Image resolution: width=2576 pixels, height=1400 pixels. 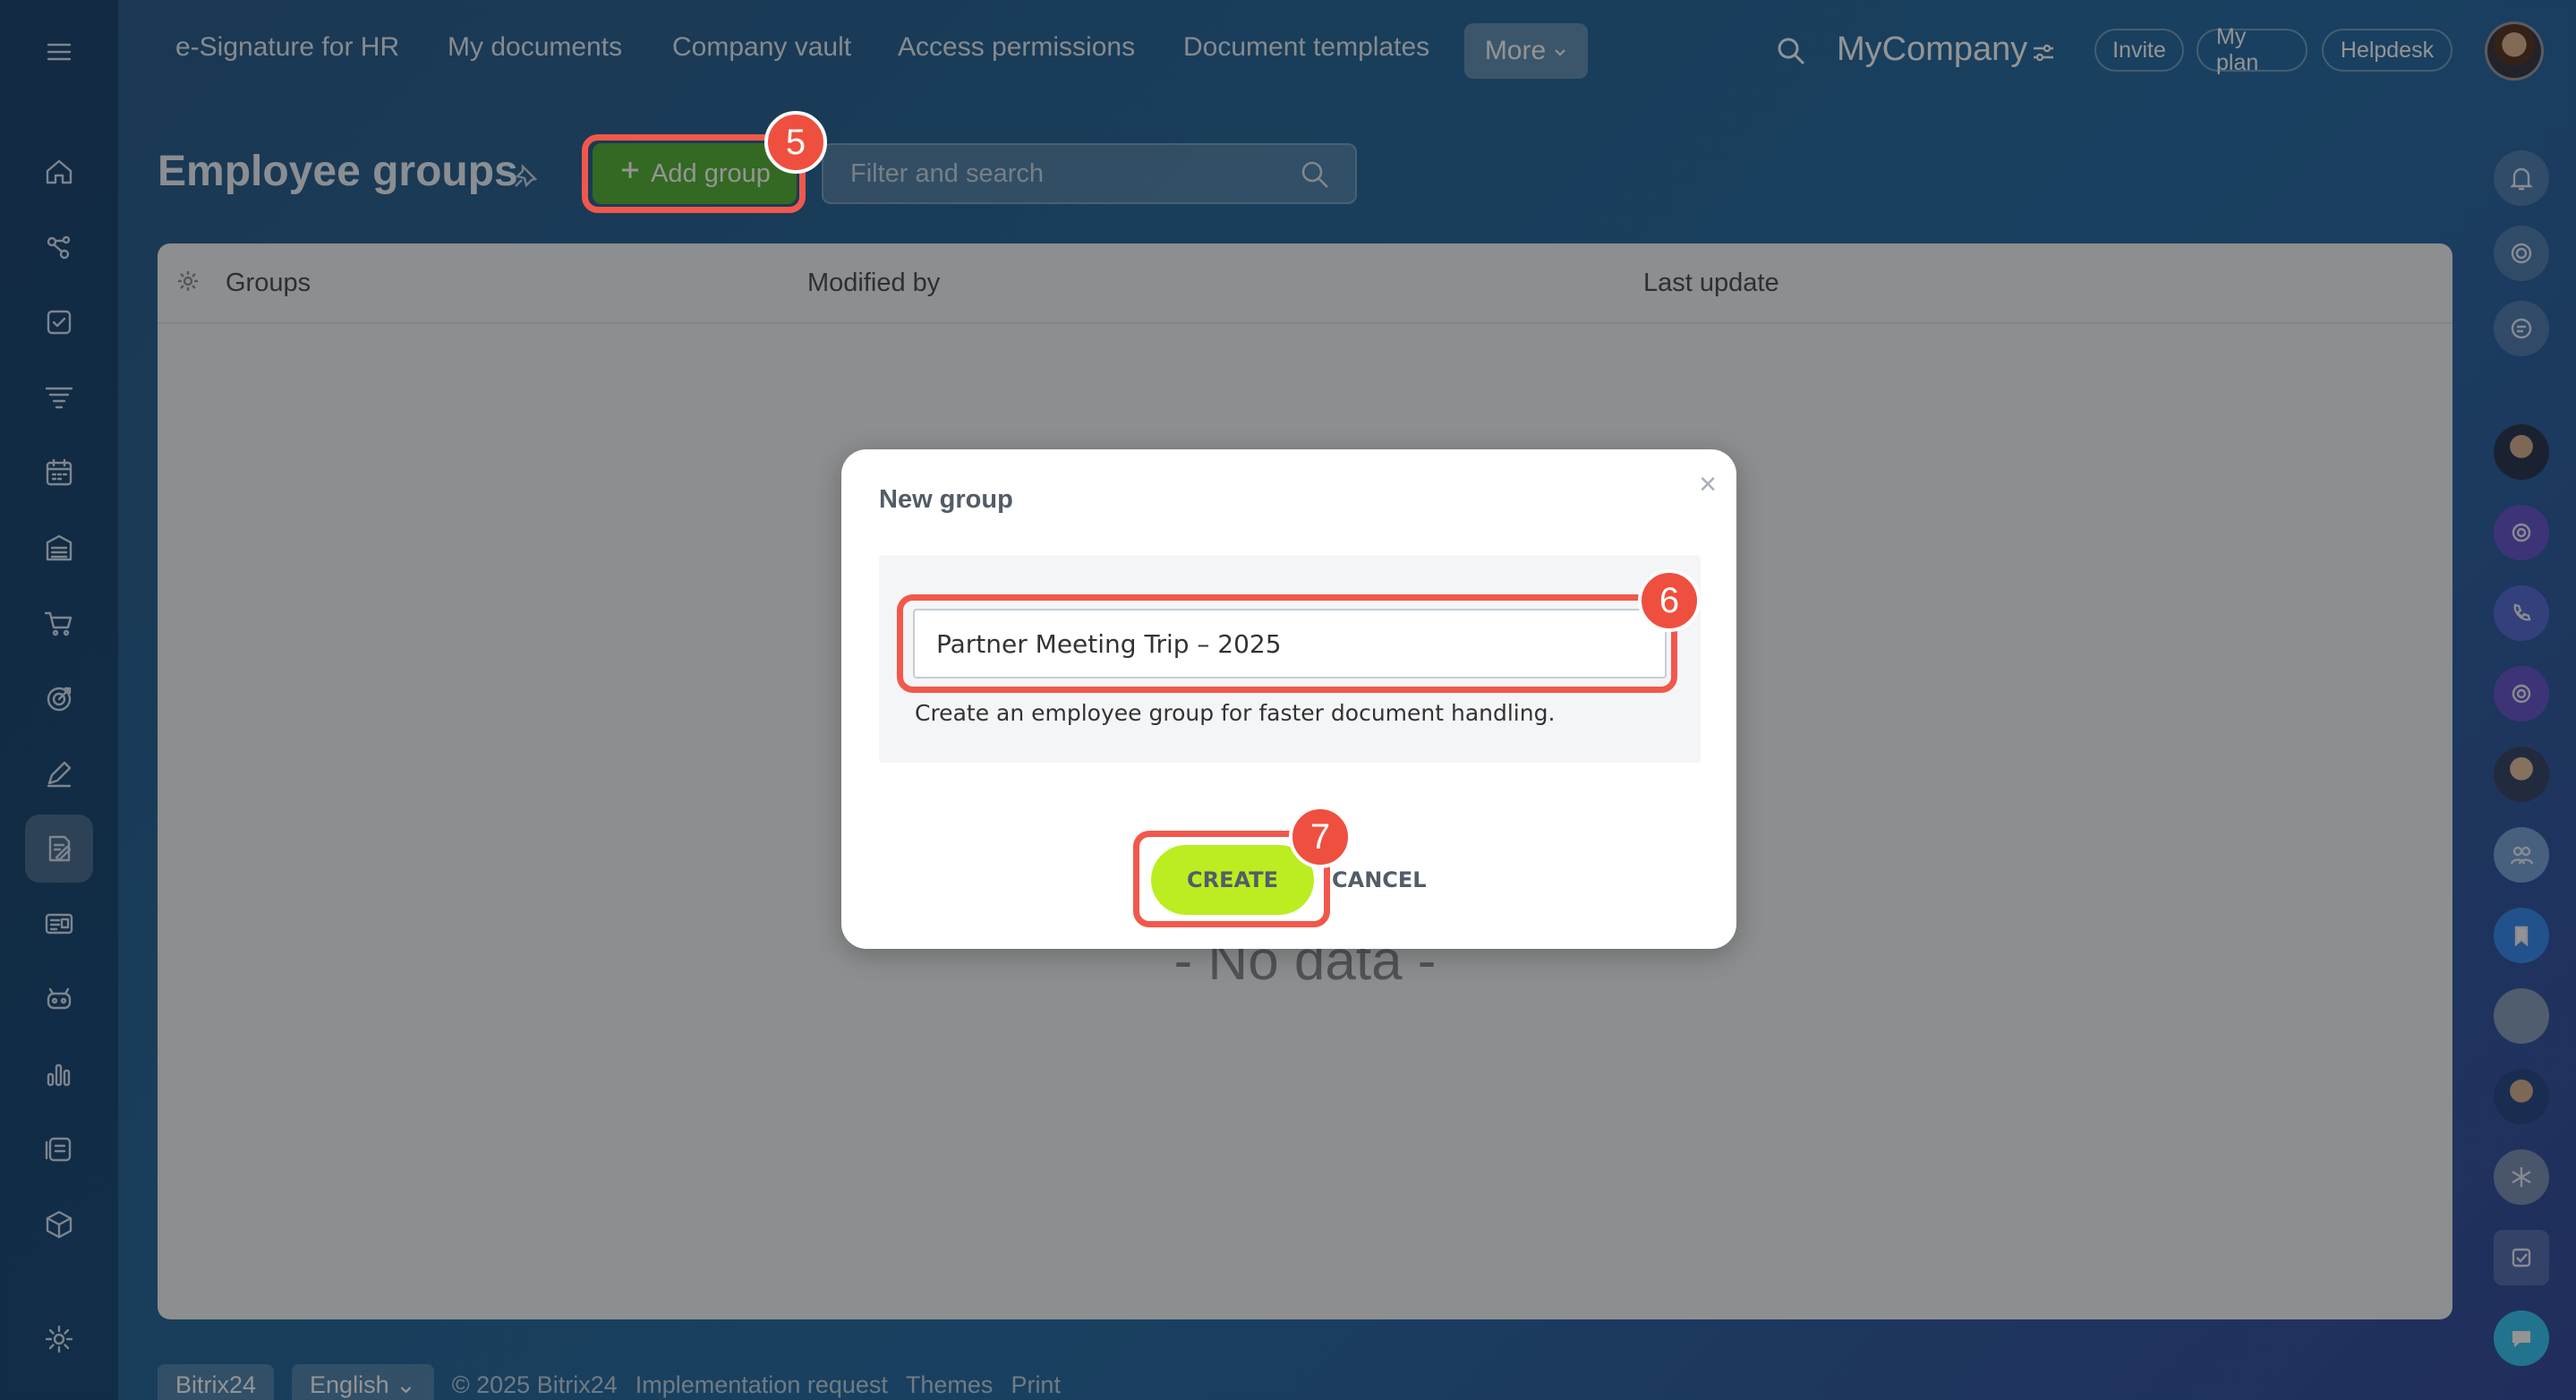 What do you see at coordinates (59, 999) in the screenshot?
I see `robot-icon` at bounding box center [59, 999].